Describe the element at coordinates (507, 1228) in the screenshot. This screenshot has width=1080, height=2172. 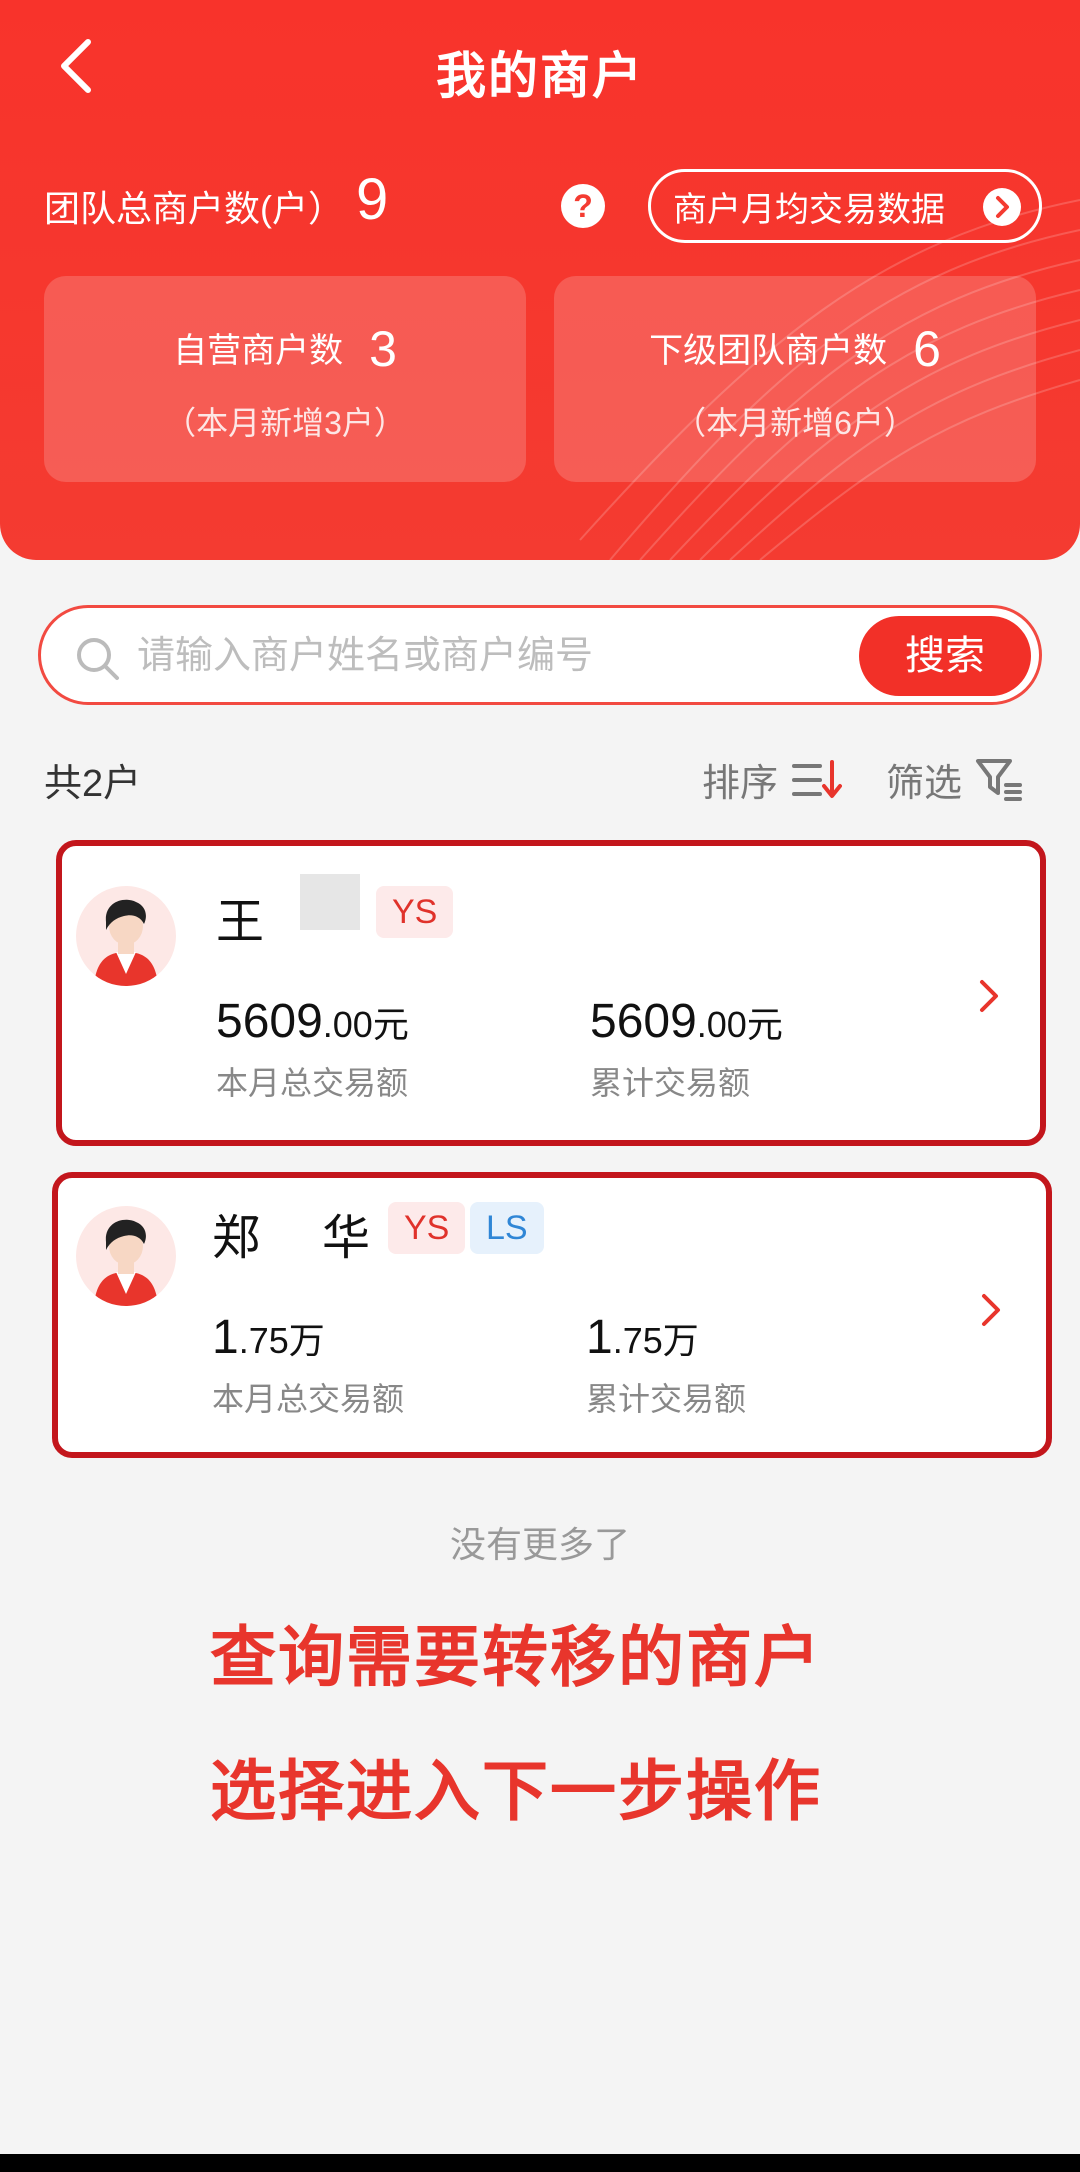
I see `tag-ls: LS` at that location.